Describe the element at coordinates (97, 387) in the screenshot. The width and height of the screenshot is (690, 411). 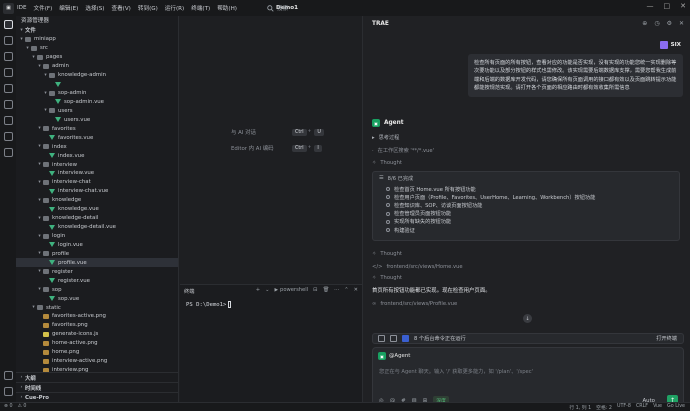
I see `timeline-section: › 时间线` at that location.